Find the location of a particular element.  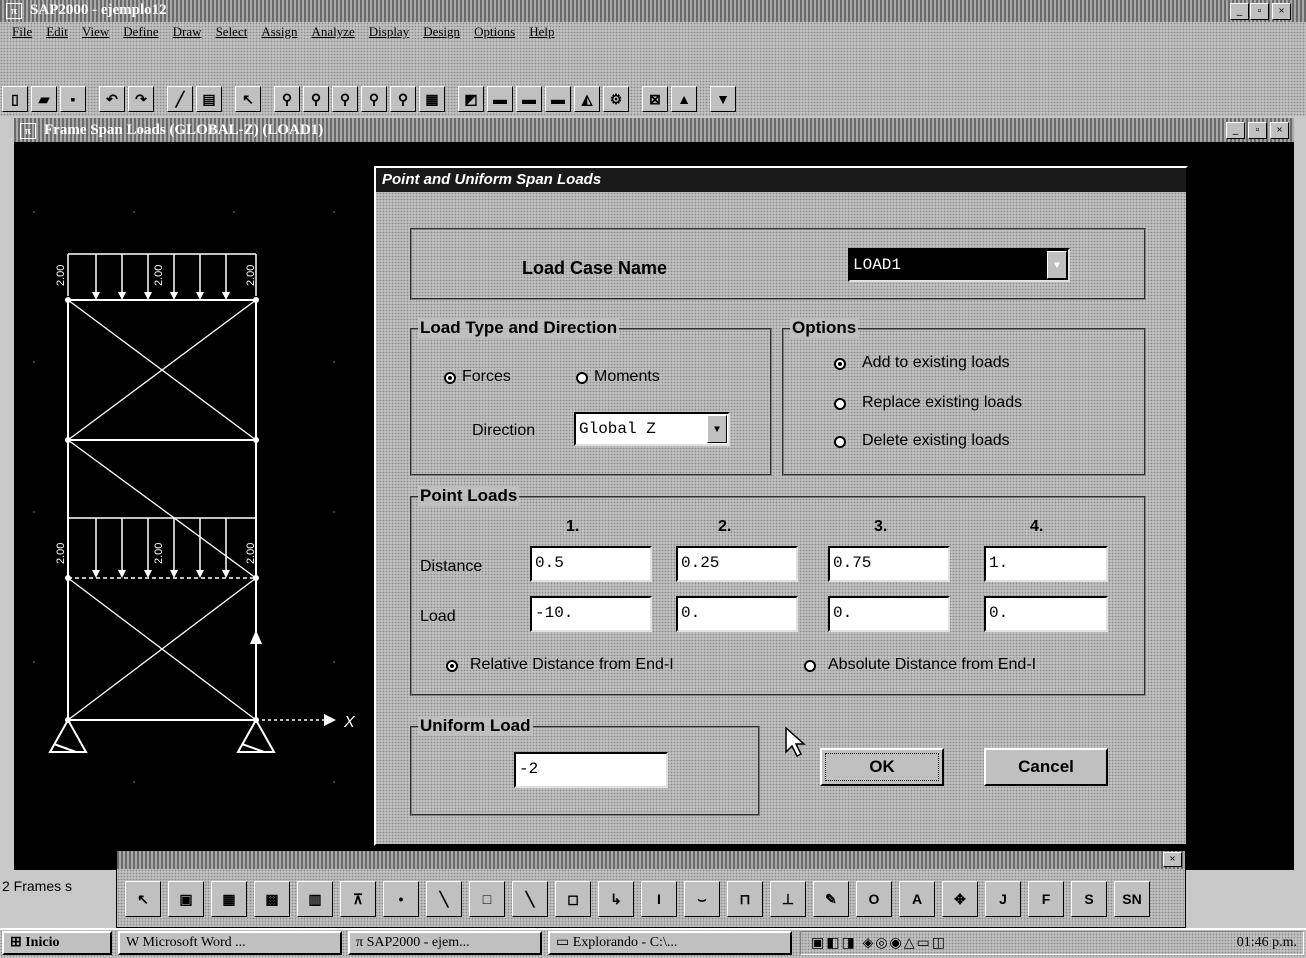

menu-item-options: Options is located at coordinates (494, 33).